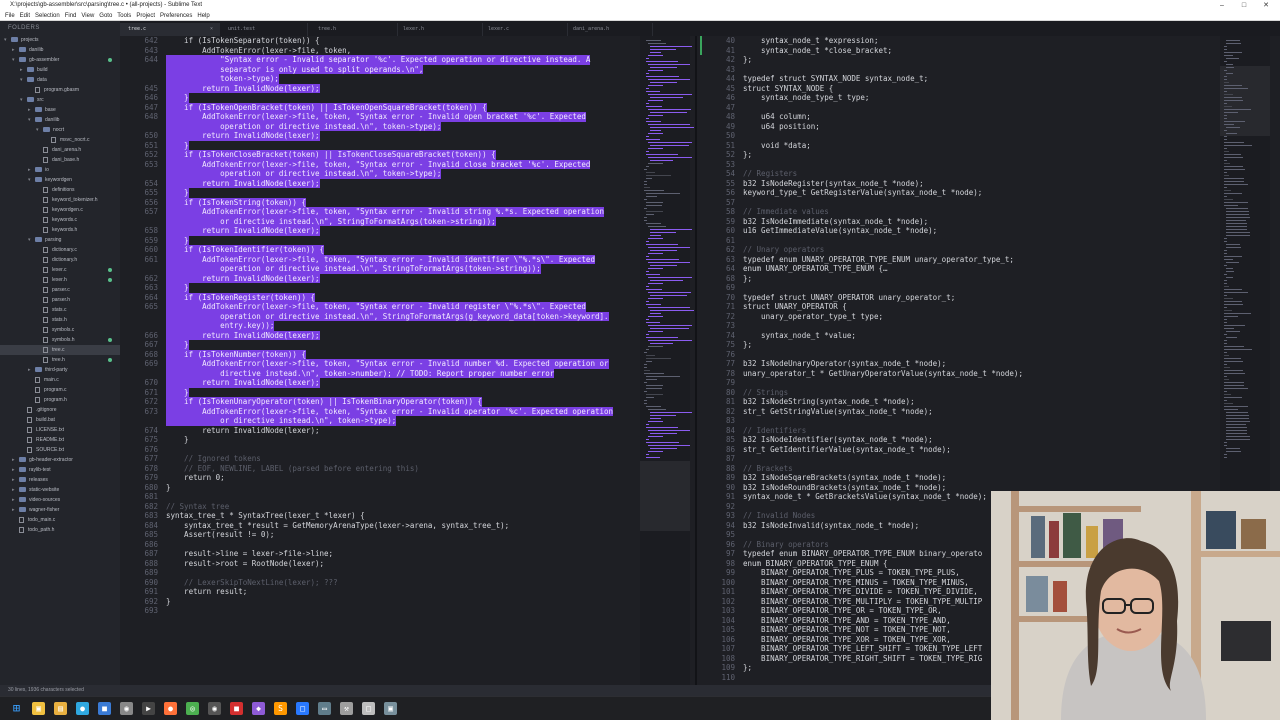  Describe the element at coordinates (60, 530) in the screenshot. I see `sidebar-file-todo-path-h: todo_path.h` at that location.